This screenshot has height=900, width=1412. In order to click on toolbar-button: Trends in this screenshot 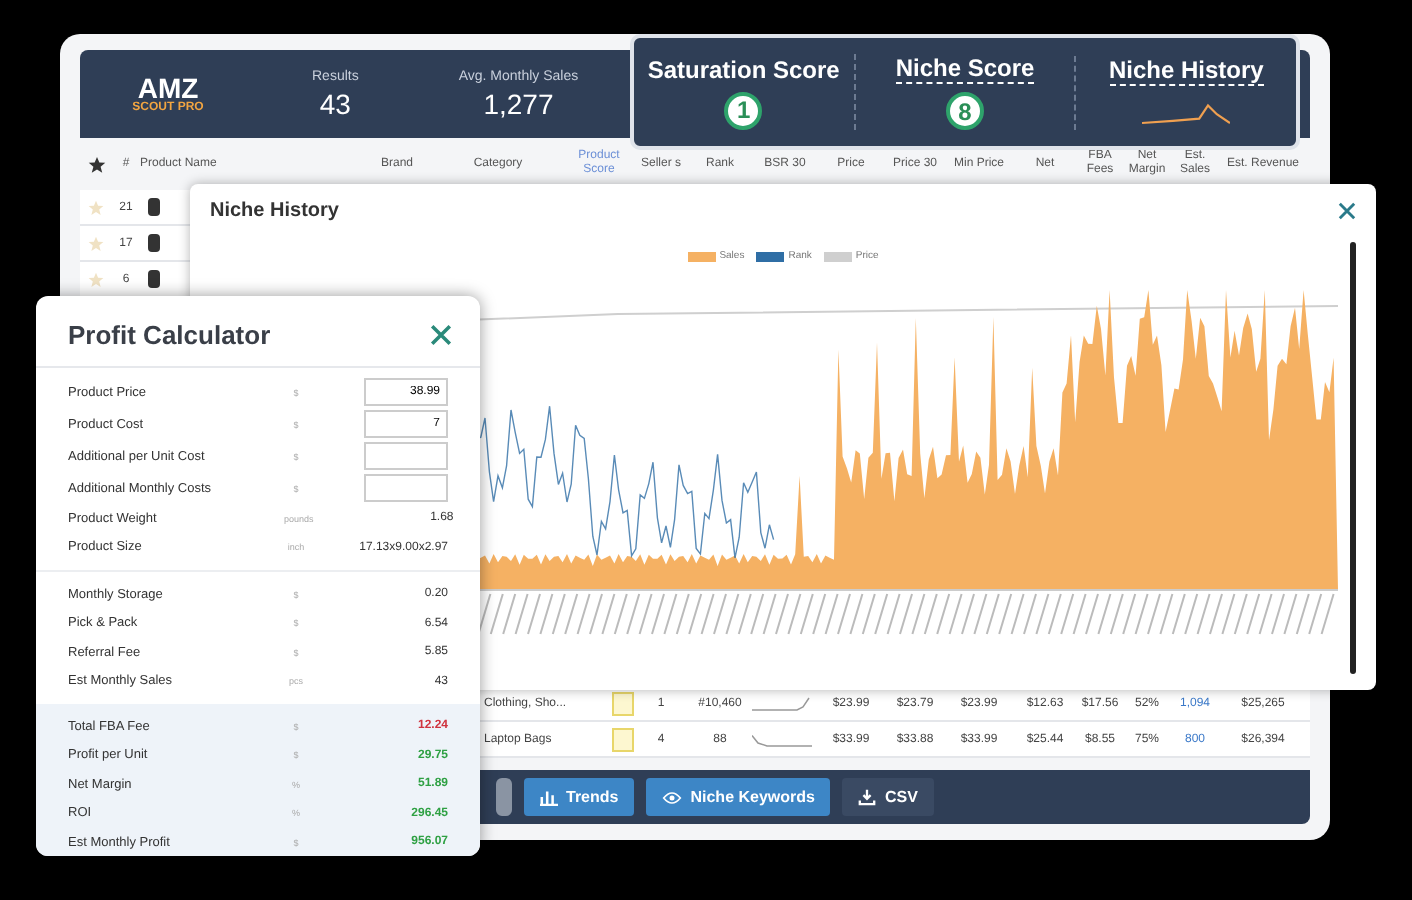, I will do `click(579, 797)`.